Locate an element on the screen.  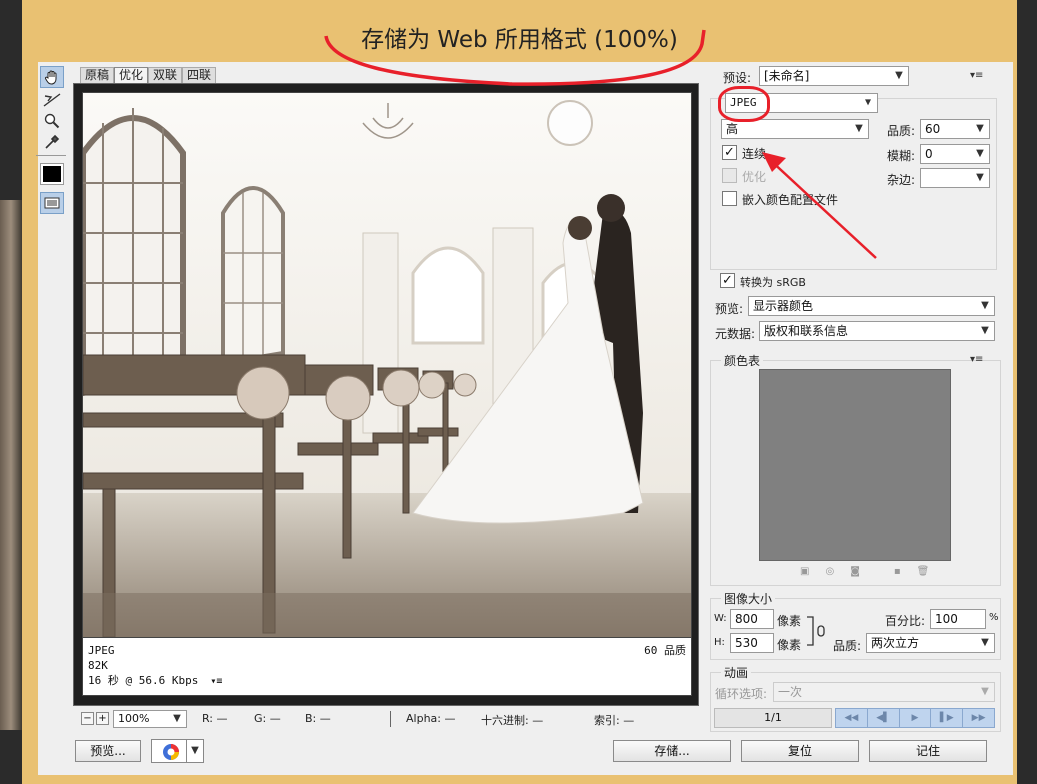
index-value: 索引: — is located at coordinates (614, 720).